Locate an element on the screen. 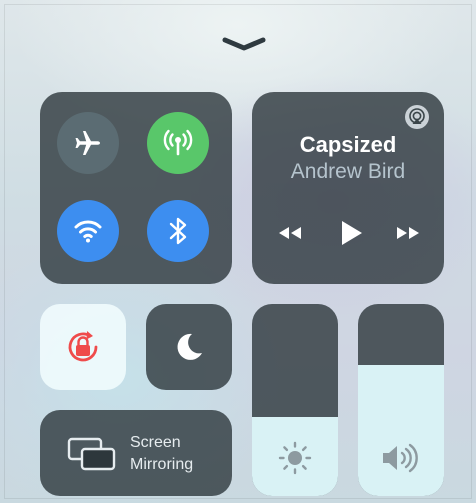 The image size is (476, 503). volume-icon-wrap is located at coordinates (401, 458).